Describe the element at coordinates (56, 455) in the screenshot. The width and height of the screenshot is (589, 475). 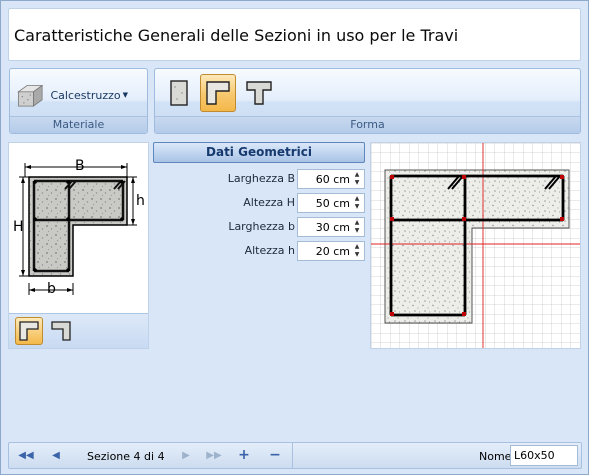
I see `prev-record-icon: ◀` at that location.